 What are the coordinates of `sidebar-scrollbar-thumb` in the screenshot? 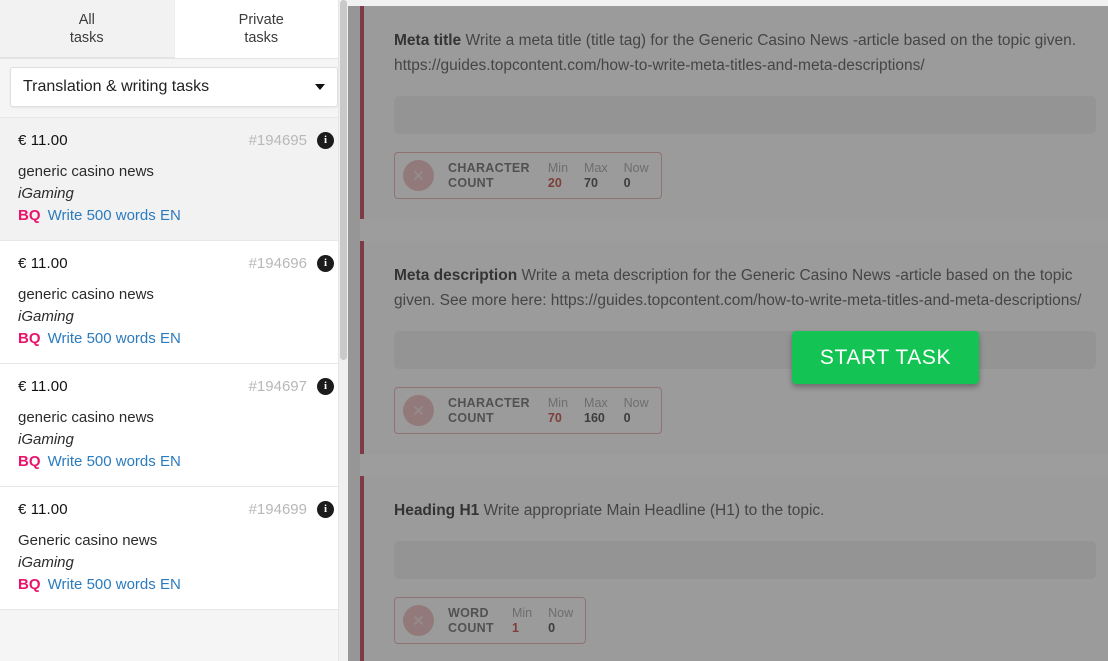 It's located at (343, 180).